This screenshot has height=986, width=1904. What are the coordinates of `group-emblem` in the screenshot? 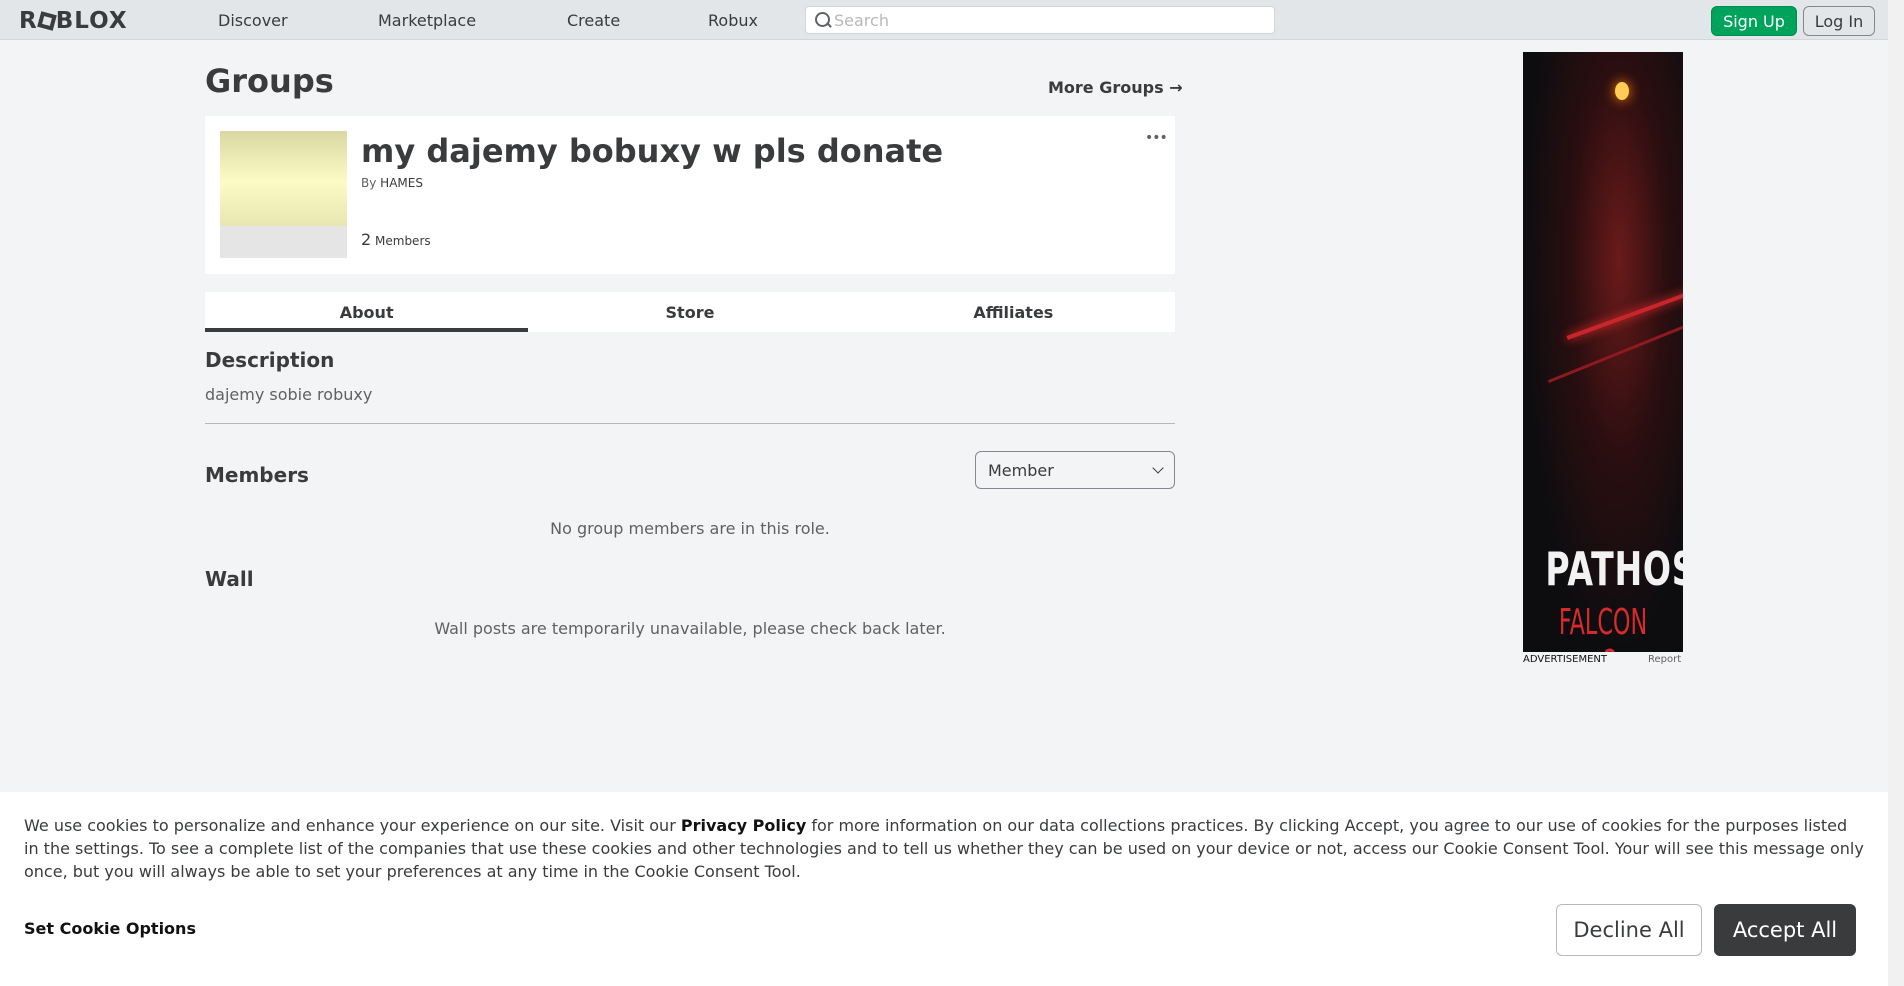 It's located at (283, 194).